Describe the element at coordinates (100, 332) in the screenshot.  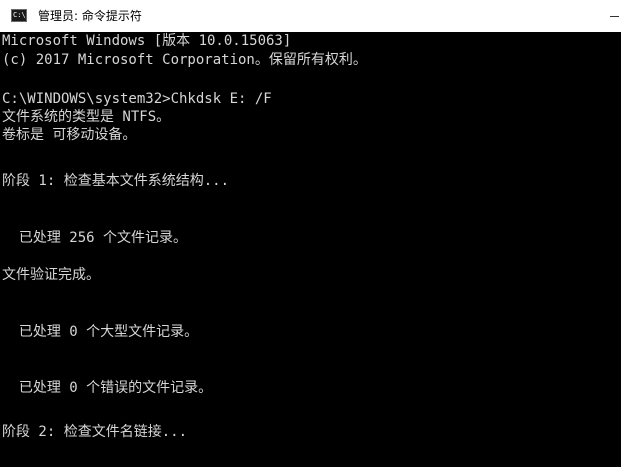
I see `console-line-large-records: 已处理 0 个大型文件记录。` at that location.